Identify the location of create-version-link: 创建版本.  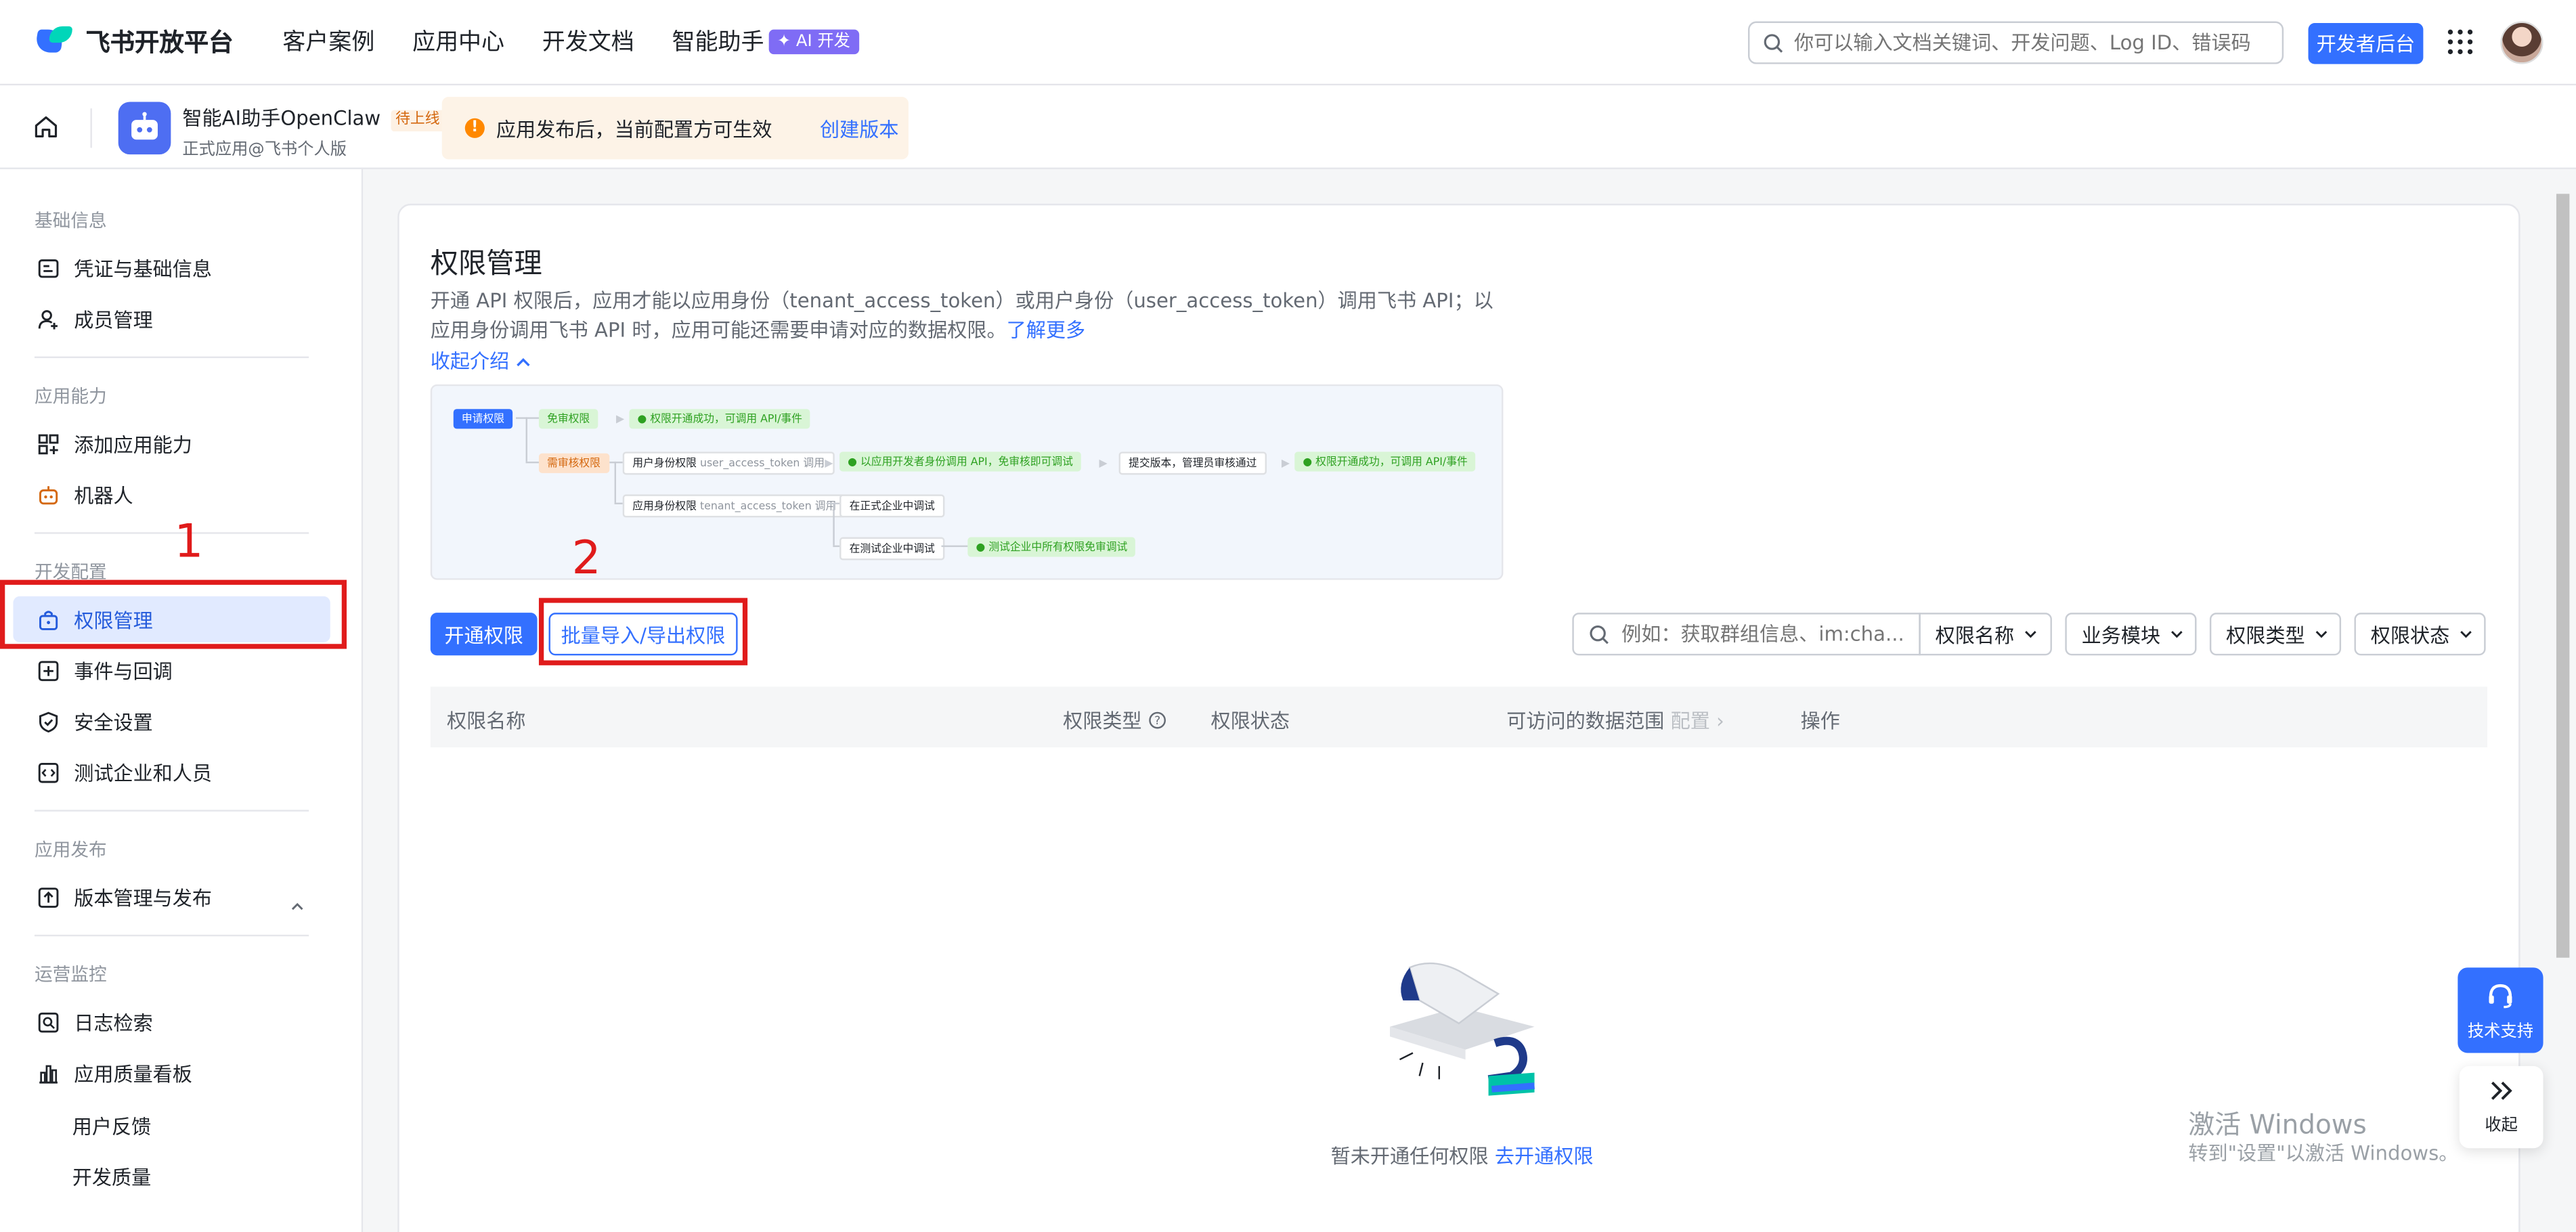
(859, 128).